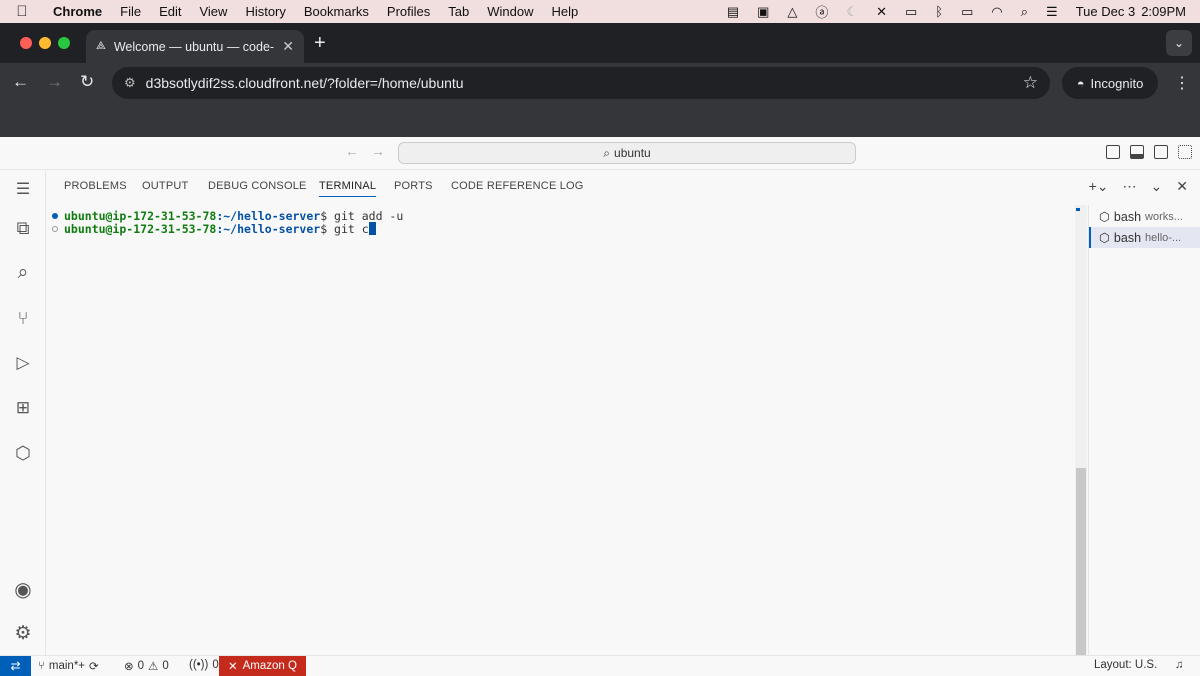 The image size is (1200, 676). I want to click on moon-icon: ☾, so click(852, 12).